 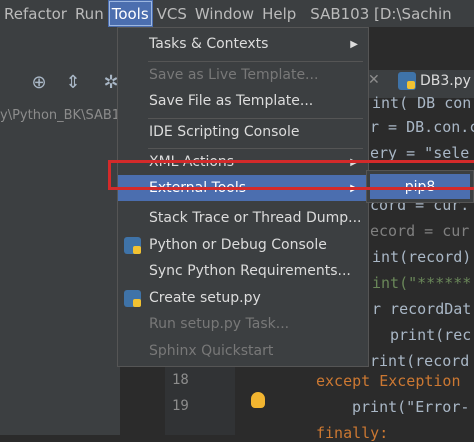 I want to click on menu-item-label: Create setup.py, so click(x=205, y=298).